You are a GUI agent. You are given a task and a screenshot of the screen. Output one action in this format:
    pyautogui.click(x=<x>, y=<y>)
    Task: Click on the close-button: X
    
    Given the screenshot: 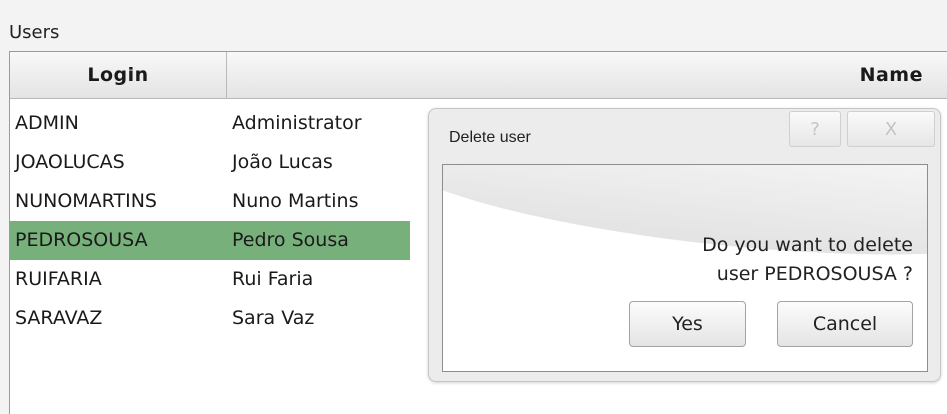 What is the action you would take?
    pyautogui.click(x=891, y=129)
    